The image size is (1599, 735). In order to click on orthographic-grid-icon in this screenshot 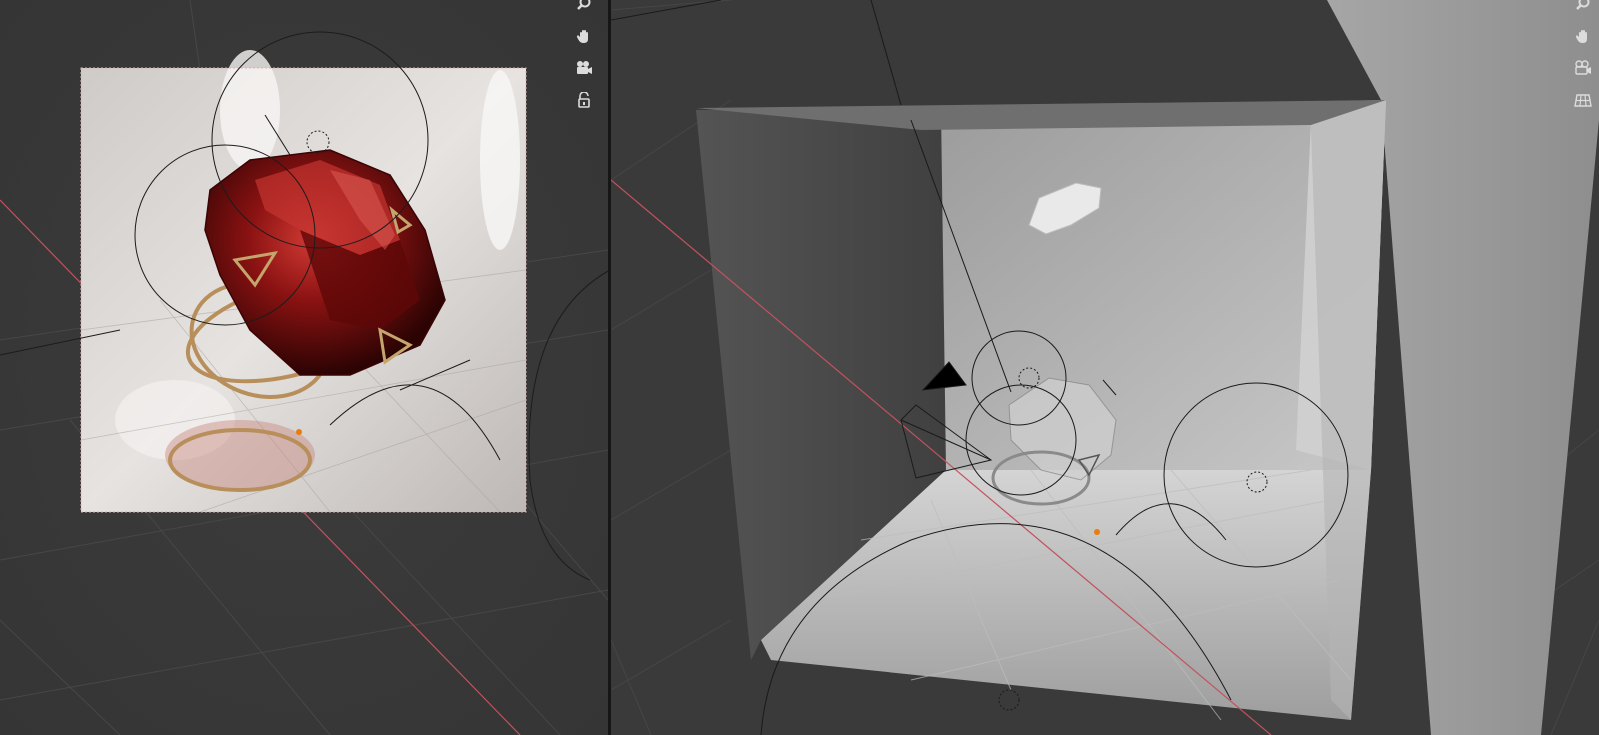, I will do `click(1583, 100)`.